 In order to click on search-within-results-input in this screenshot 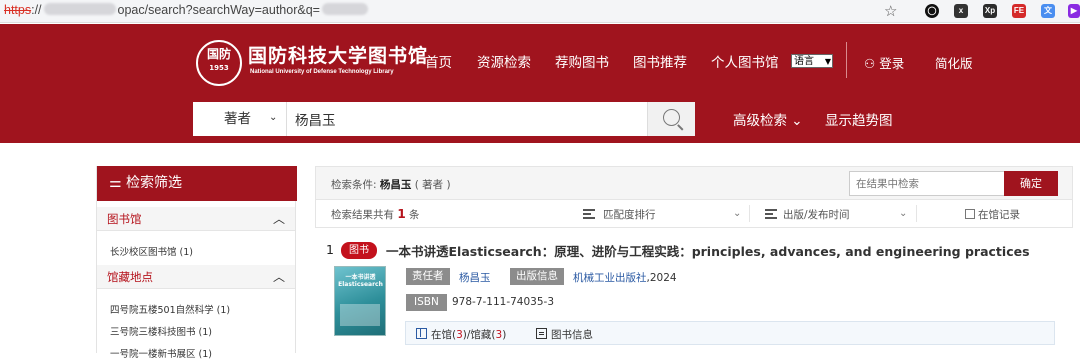, I will do `click(927, 183)`.